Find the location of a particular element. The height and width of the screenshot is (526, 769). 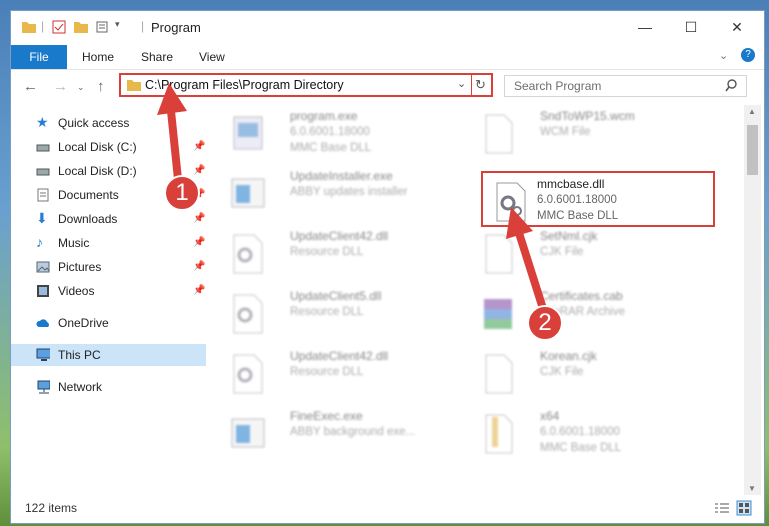

arrow-2-head is located at coordinates (519, 223).